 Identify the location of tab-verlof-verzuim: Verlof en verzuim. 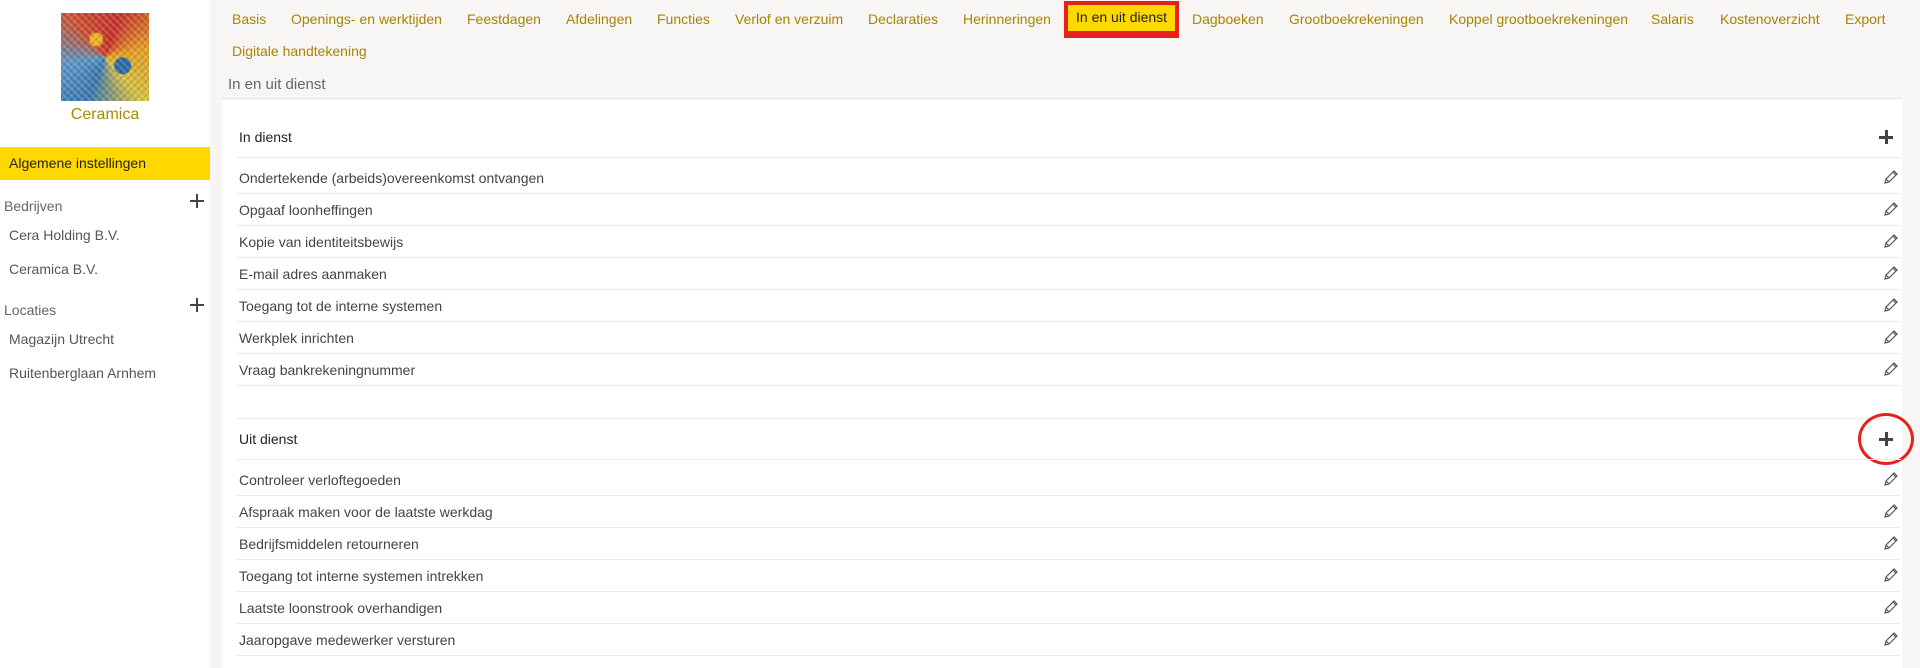
(789, 19).